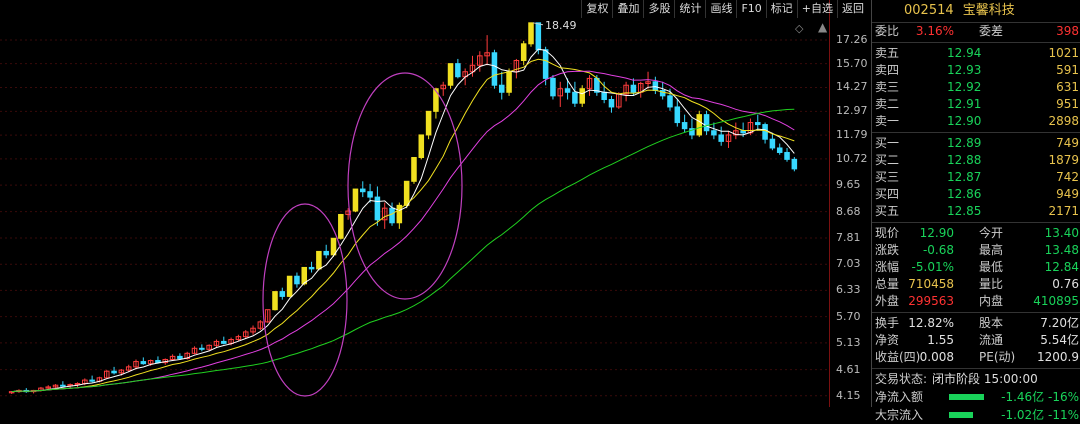 This screenshot has height=424, width=1080. I want to click on quote-label-2: 最低, so click(991, 267).